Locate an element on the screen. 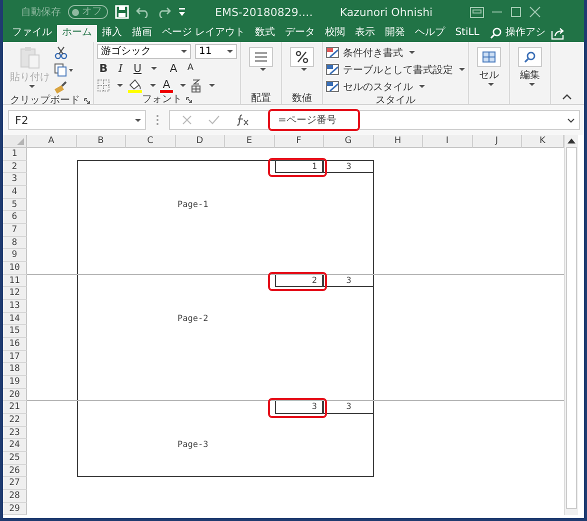  column-header: C is located at coordinates (151, 141).